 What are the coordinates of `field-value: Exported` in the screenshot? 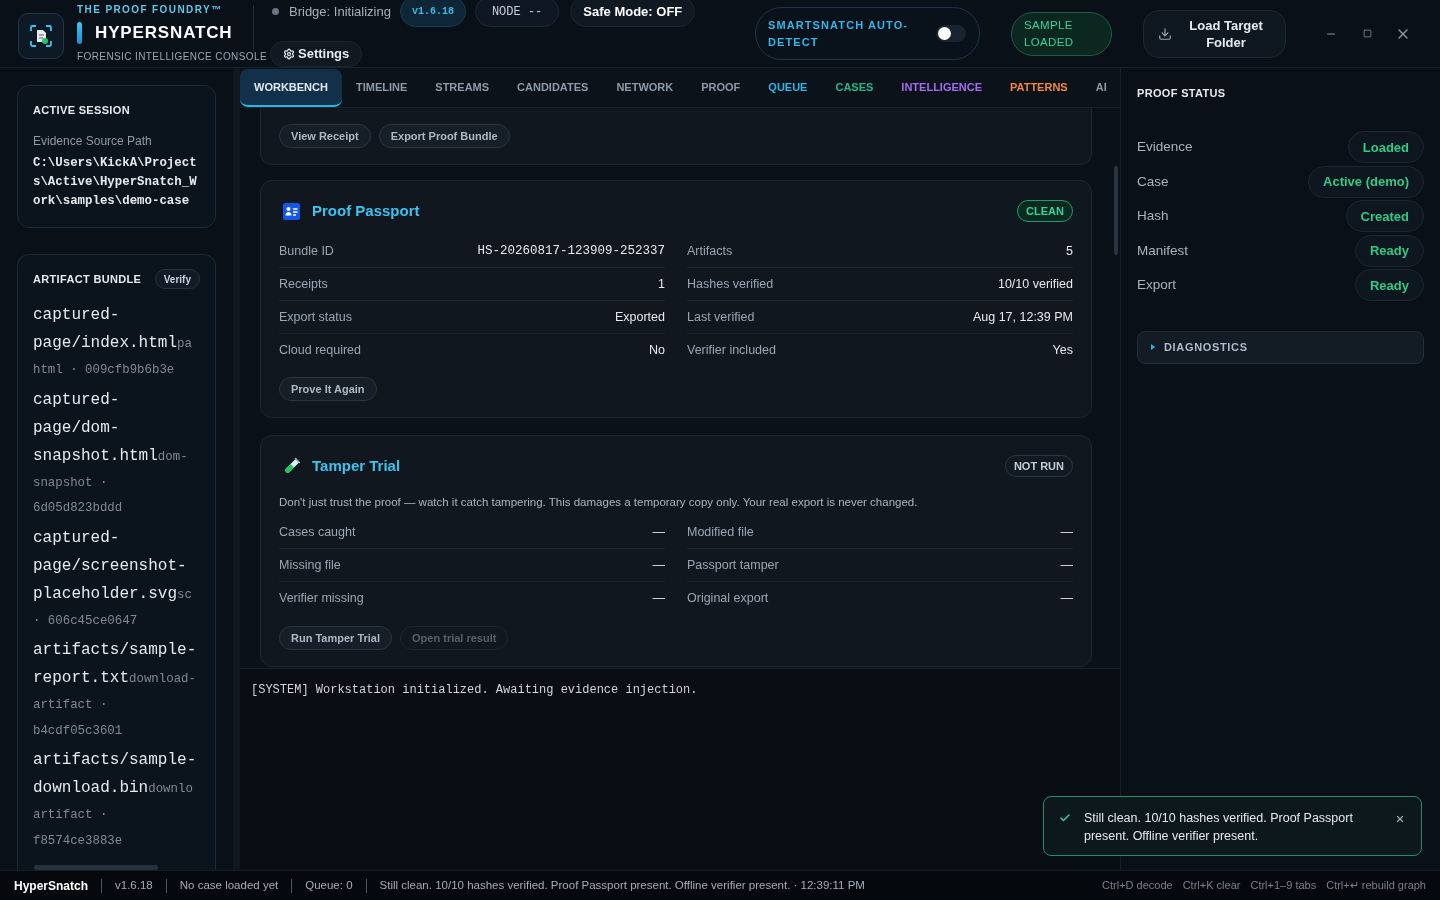 It's located at (639, 317).